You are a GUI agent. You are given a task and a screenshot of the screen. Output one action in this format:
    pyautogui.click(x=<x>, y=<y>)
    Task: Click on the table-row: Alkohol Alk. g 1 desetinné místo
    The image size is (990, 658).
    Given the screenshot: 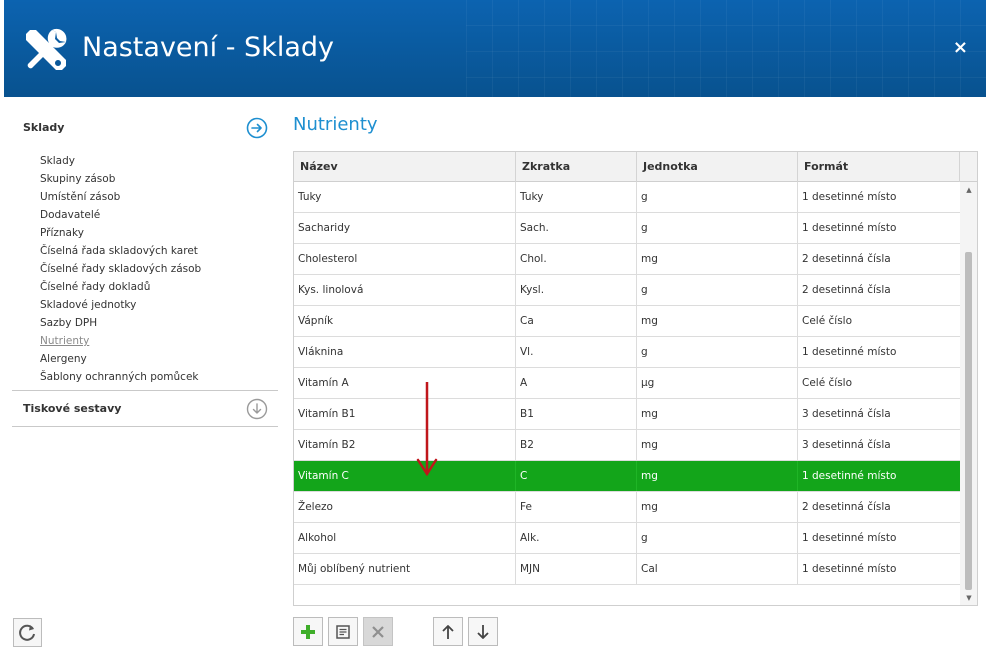 What is the action you would take?
    pyautogui.click(x=627, y=538)
    